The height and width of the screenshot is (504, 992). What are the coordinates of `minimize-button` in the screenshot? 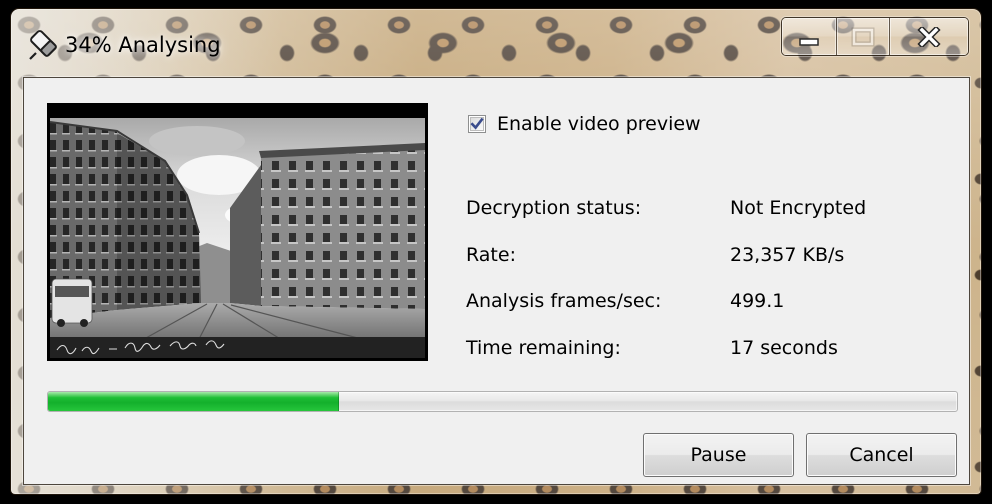 It's located at (809, 36).